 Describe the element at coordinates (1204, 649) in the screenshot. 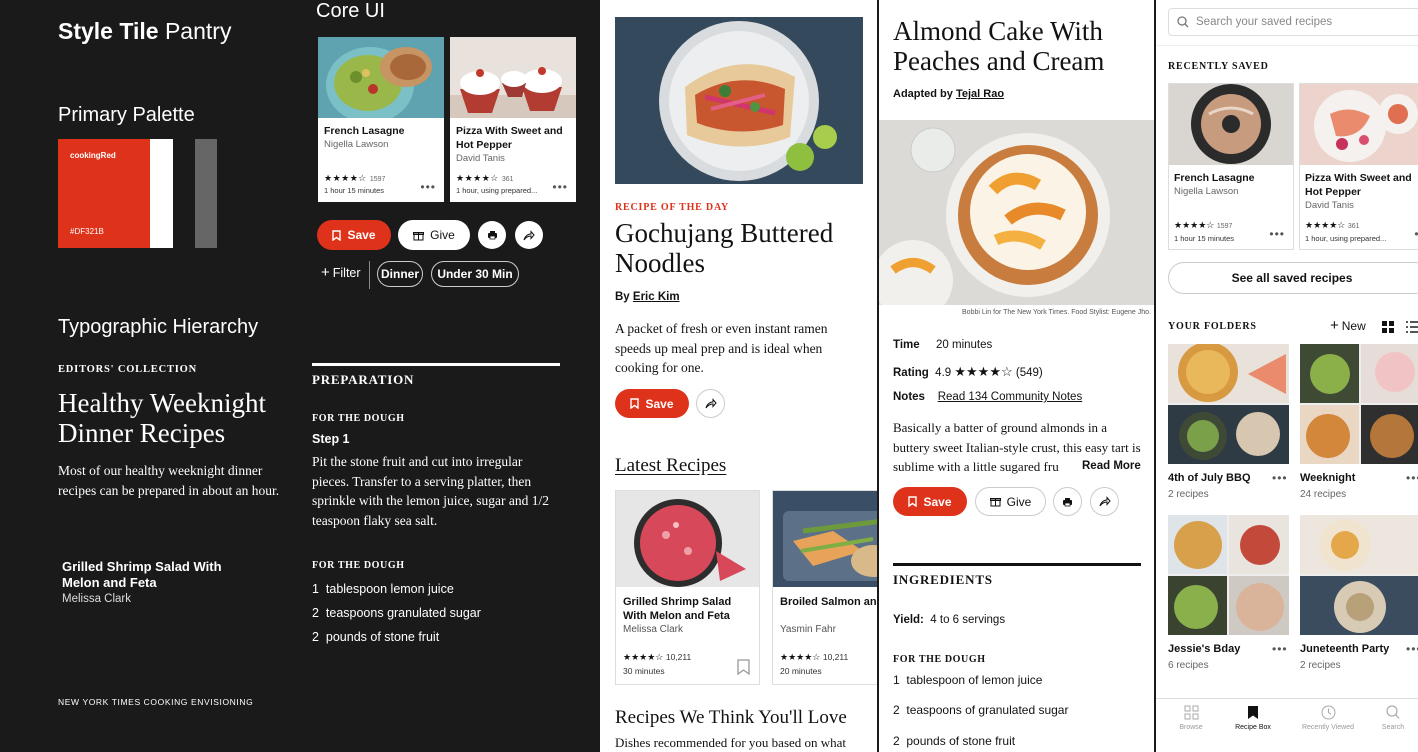

I see `folder-name: Jessie's Bday` at that location.